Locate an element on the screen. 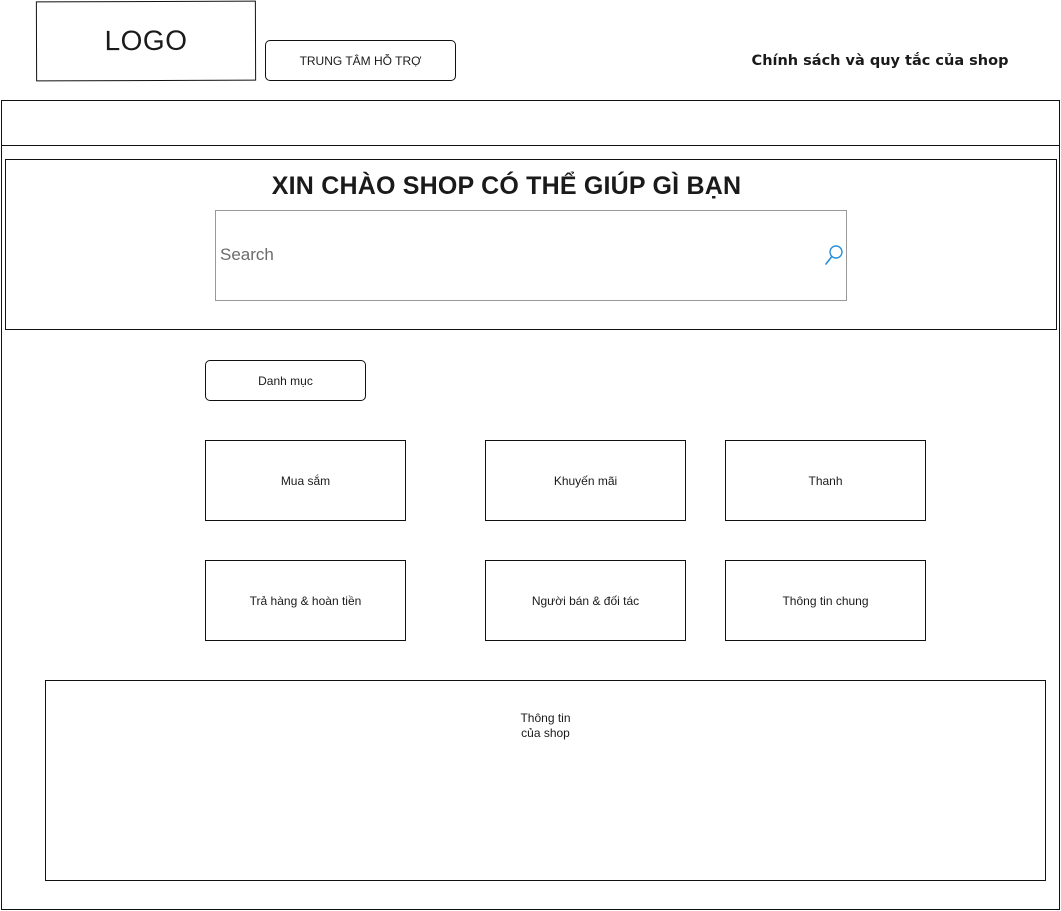  tile-label: Thanh is located at coordinates (825, 480).